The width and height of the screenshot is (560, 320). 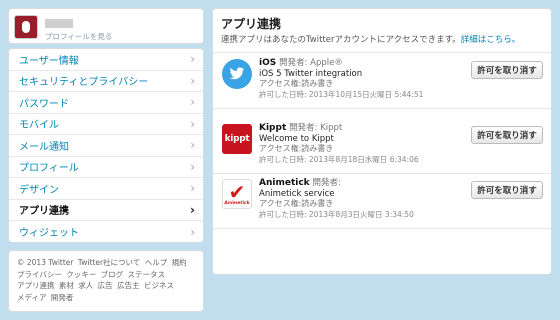 I want to click on footer-link: ブログ, so click(x=112, y=274).